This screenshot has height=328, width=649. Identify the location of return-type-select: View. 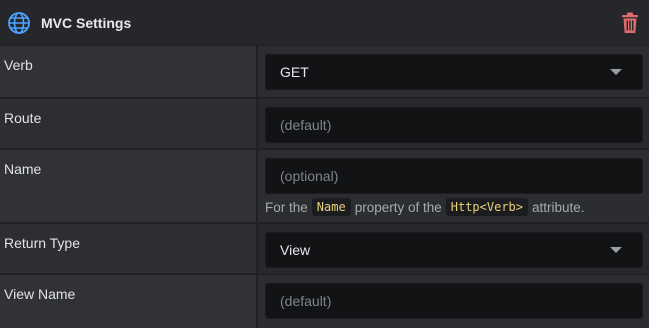
(454, 250).